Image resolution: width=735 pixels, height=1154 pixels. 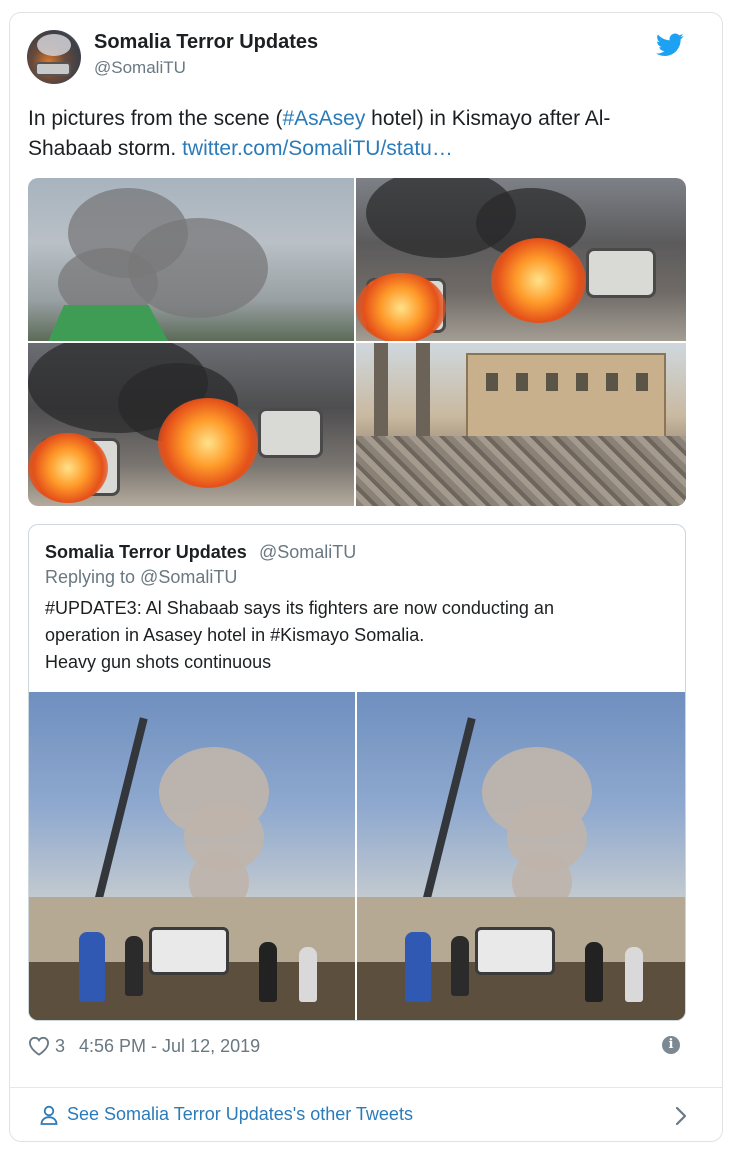 I want to click on quoted-author-name: Somalia Terror Updates, so click(x=146, y=552).